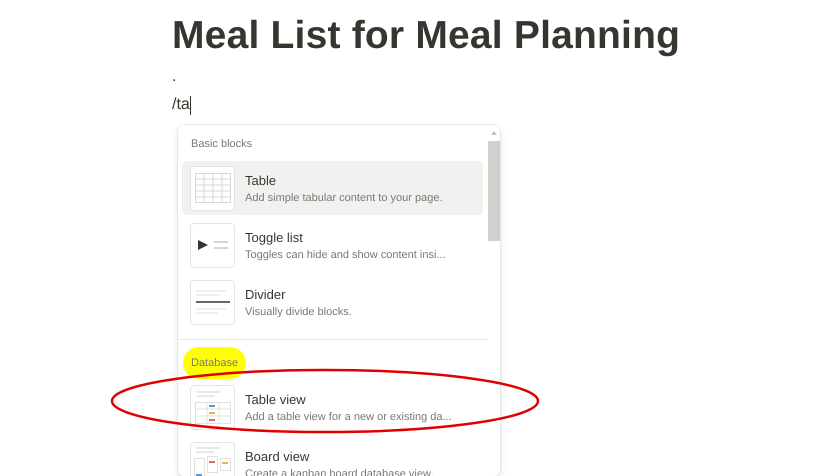 The height and width of the screenshot is (476, 818). I want to click on board-view-icon, so click(213, 461).